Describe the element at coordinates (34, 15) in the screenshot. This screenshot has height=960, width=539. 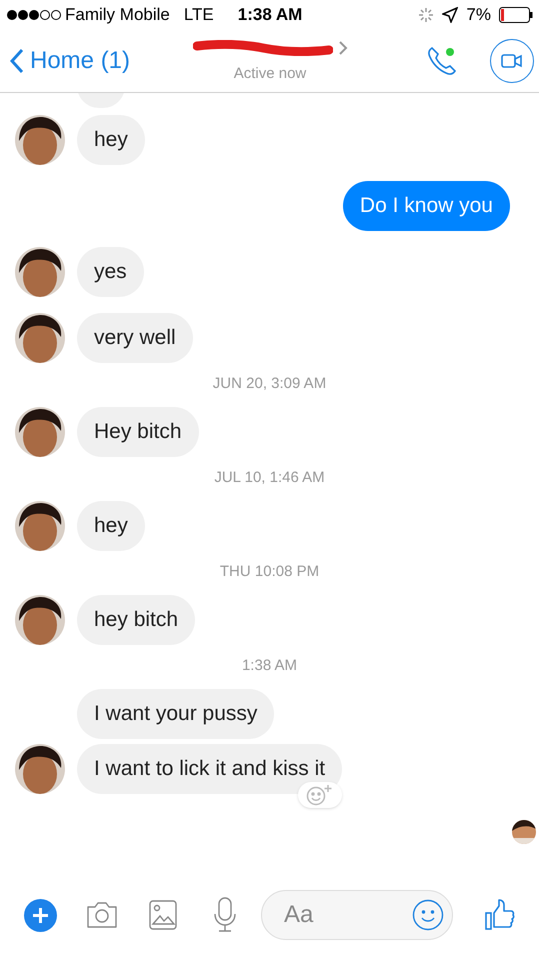
I see `signal-icon` at that location.